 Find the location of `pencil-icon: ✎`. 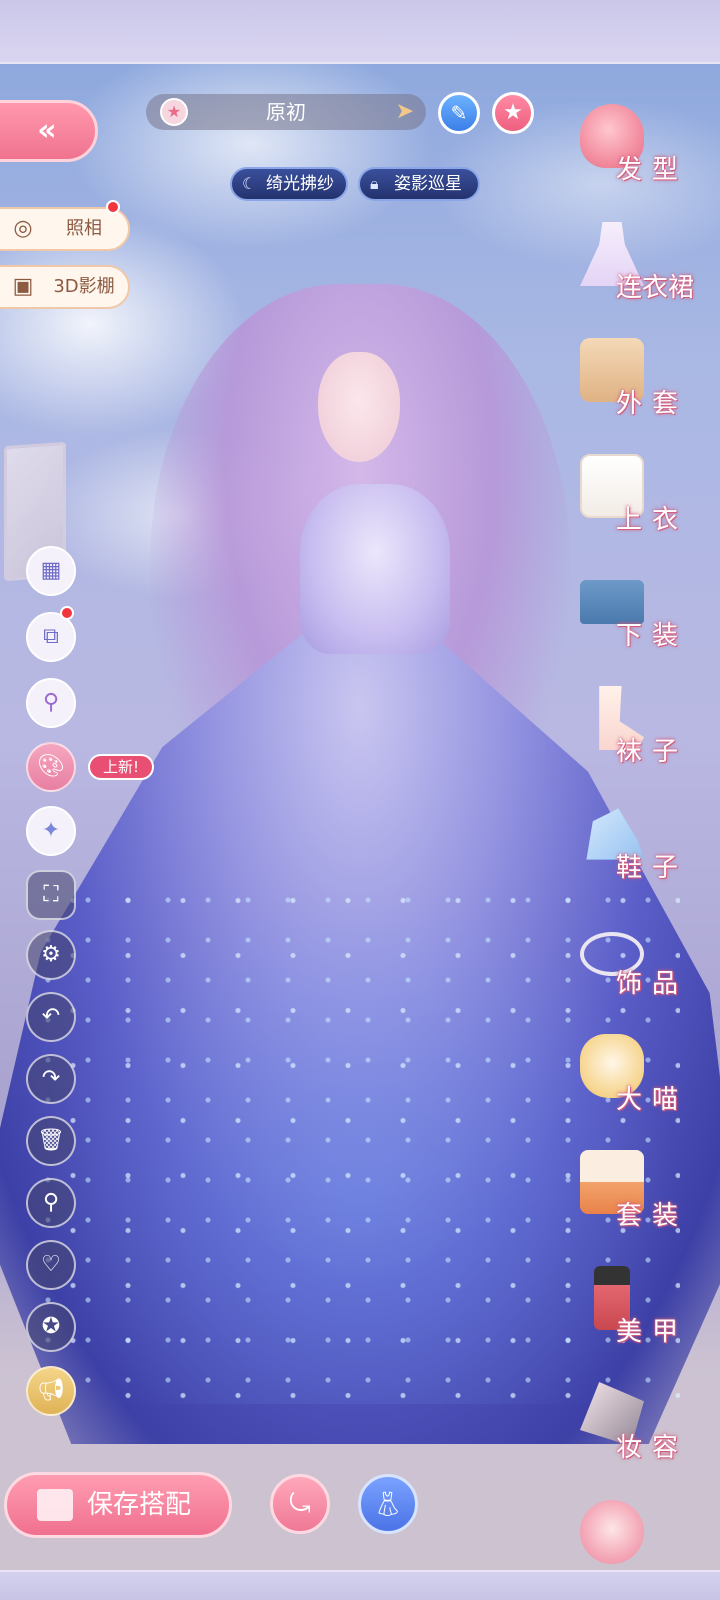

pencil-icon: ✎ is located at coordinates (459, 113).